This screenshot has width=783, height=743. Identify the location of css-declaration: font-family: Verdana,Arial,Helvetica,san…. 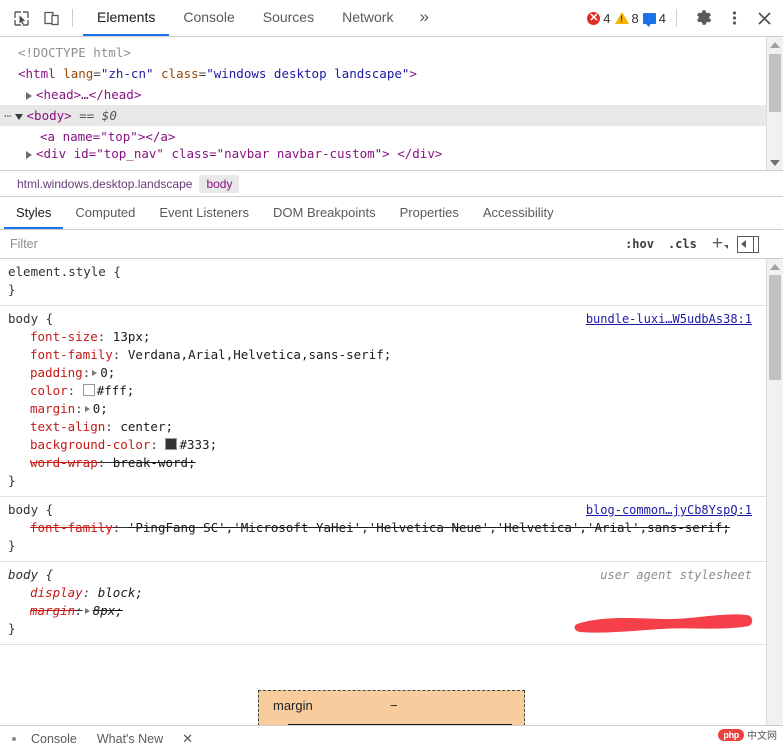
(383, 355).